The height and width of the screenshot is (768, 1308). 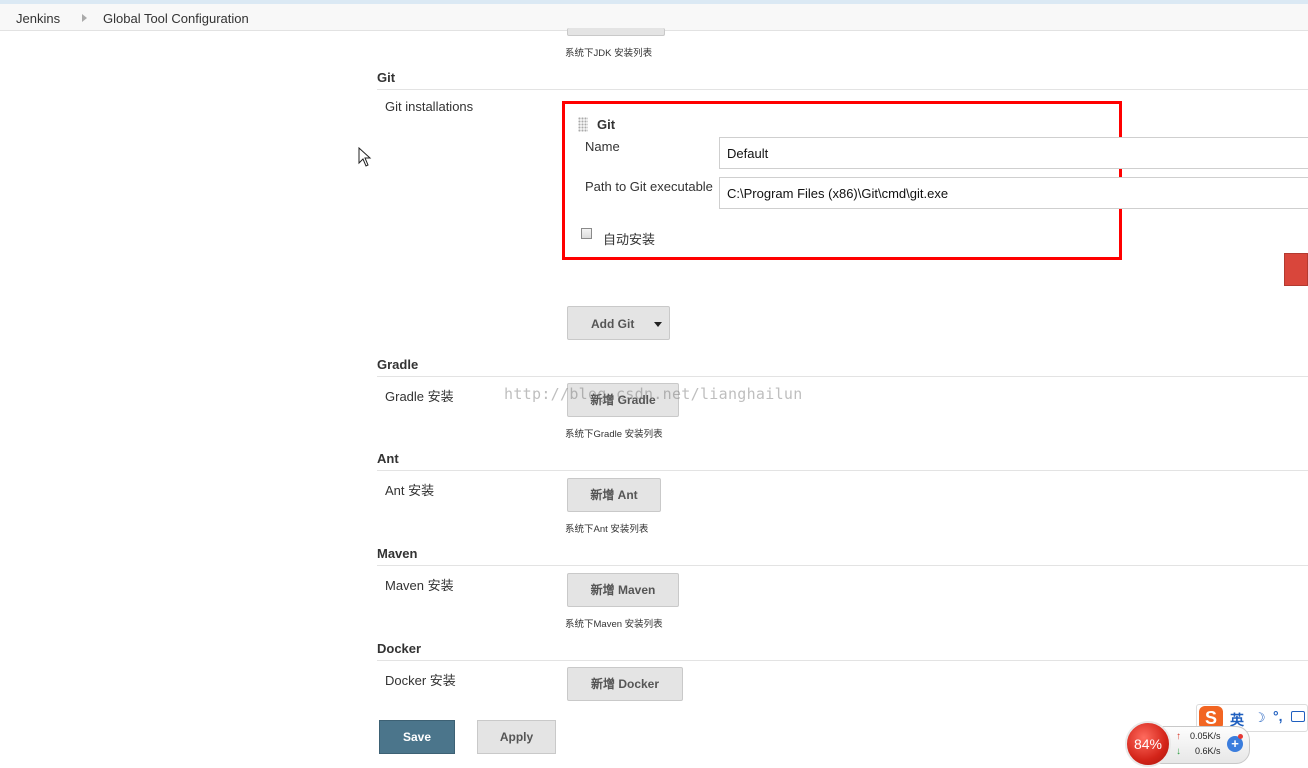 What do you see at coordinates (607, 529) in the screenshot?
I see `ant-hint: 系统下Ant 安装列表` at bounding box center [607, 529].